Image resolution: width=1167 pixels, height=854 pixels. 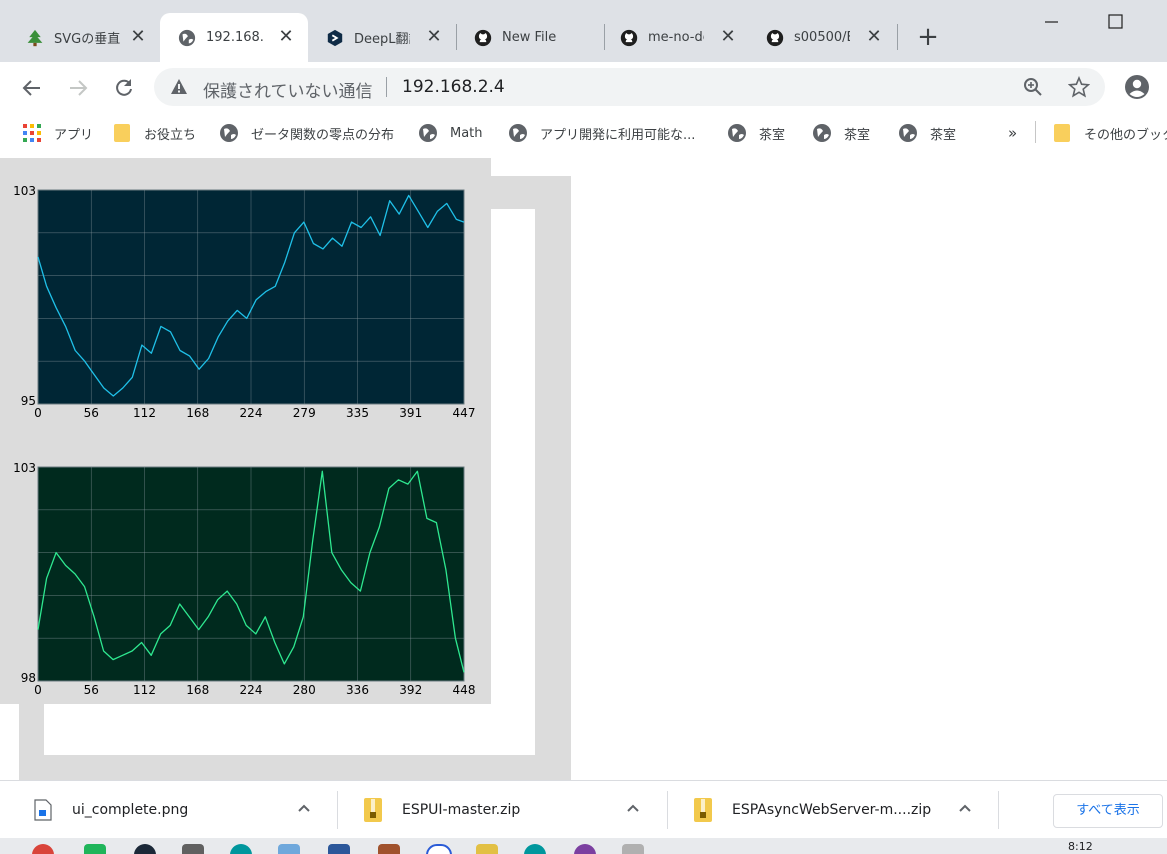 What do you see at coordinates (1116, 22) in the screenshot?
I see `maximize-button` at bounding box center [1116, 22].